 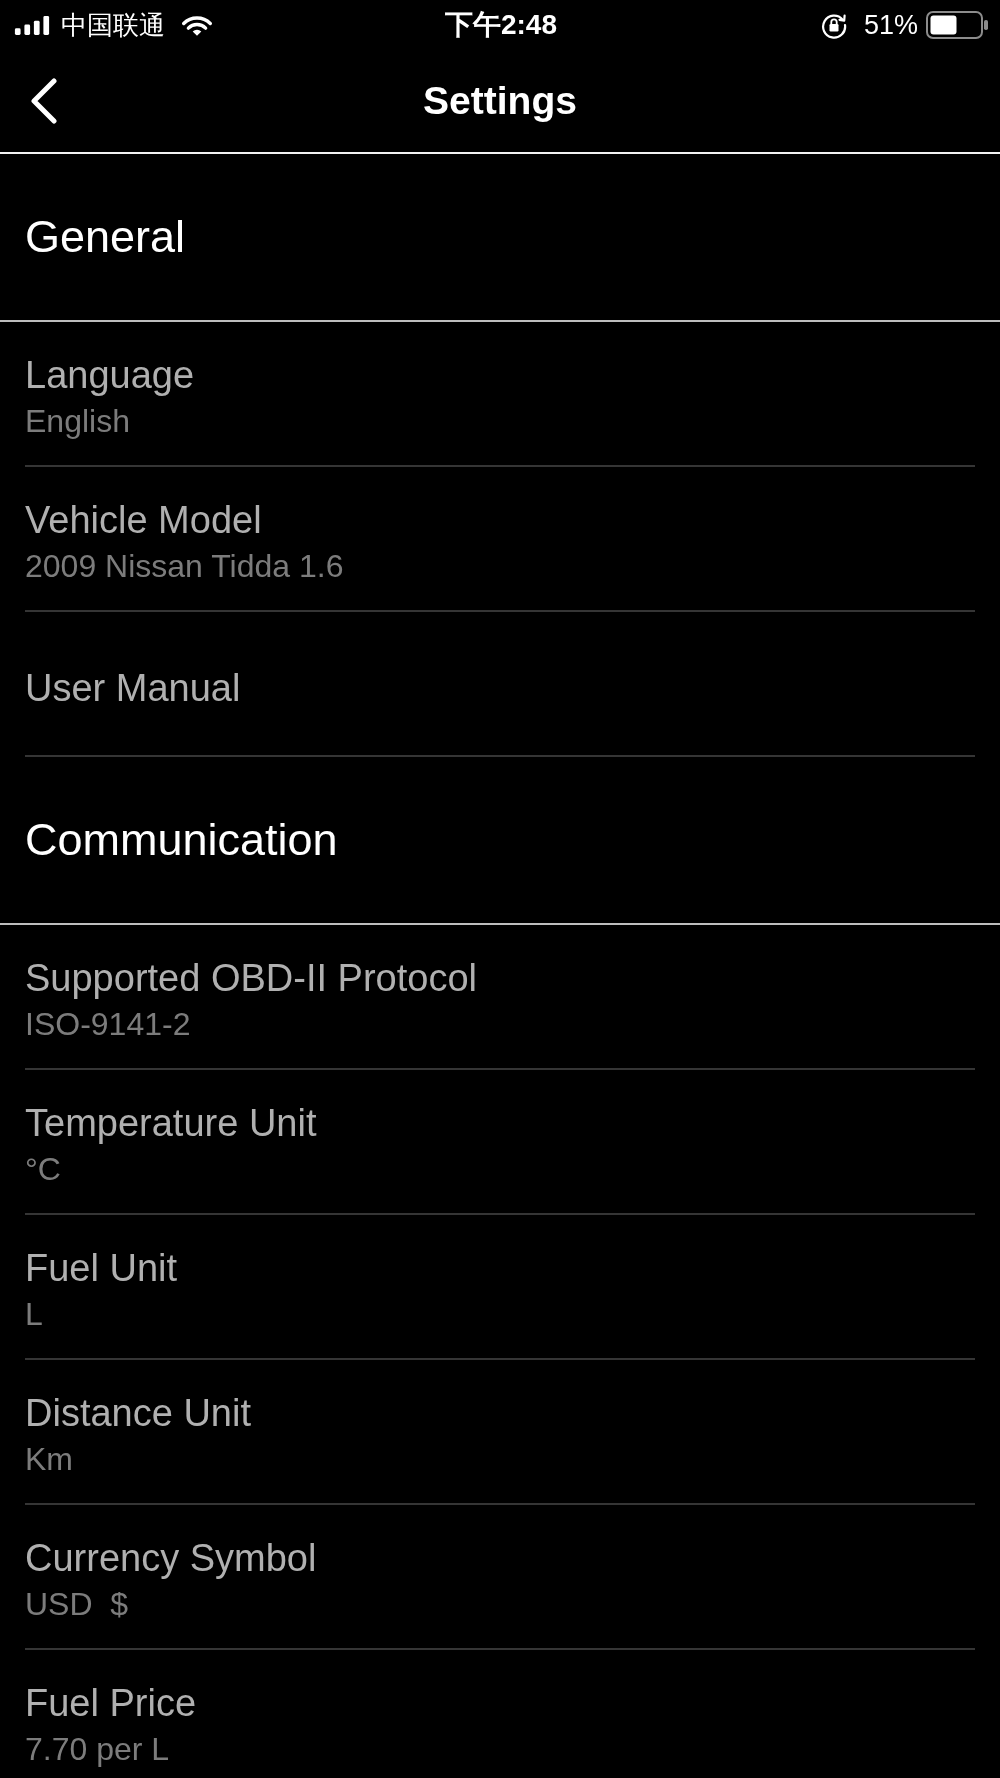 What do you see at coordinates (113, 25) in the screenshot?
I see `carrier-name: 中国联通` at bounding box center [113, 25].